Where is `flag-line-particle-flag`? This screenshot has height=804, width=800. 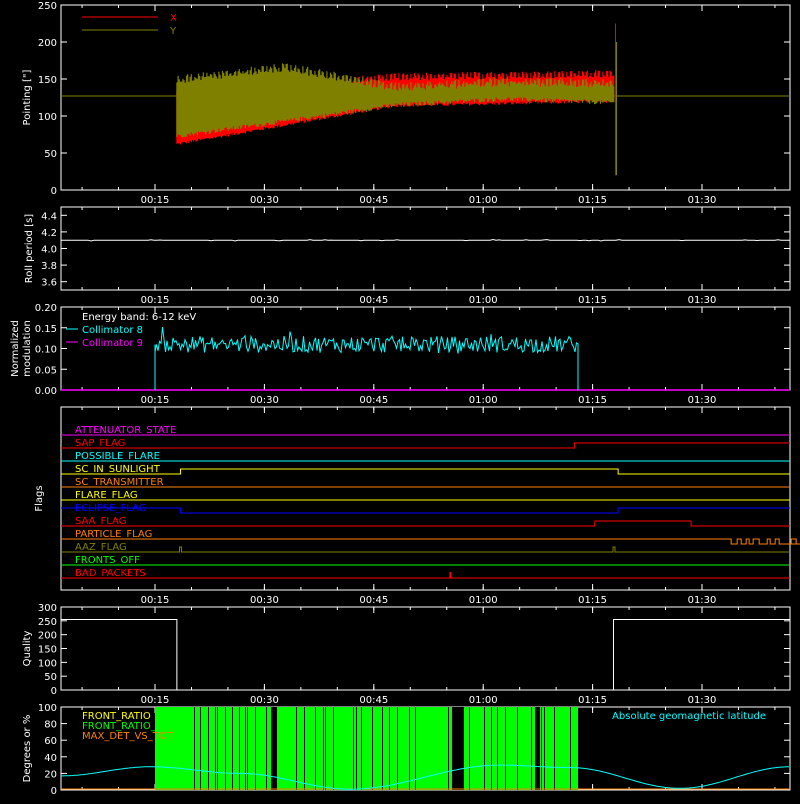
flag-line-particle-flag is located at coordinates (430, 541).